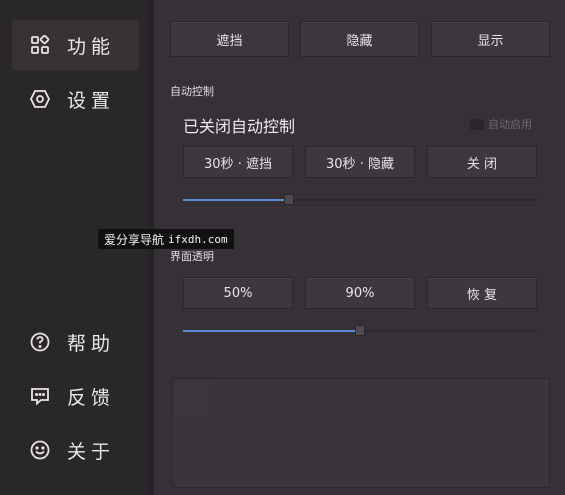 This screenshot has height=495, width=565. Describe the element at coordinates (238, 293) in the screenshot. I see `opacity-50-button: 50%` at that location.